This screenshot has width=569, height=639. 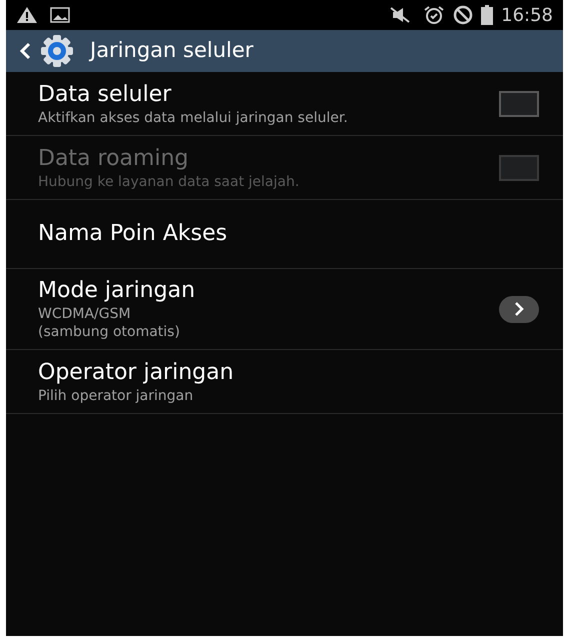 What do you see at coordinates (116, 395) in the screenshot?
I see `setting-summary: Pilih operator jaringan` at bounding box center [116, 395].